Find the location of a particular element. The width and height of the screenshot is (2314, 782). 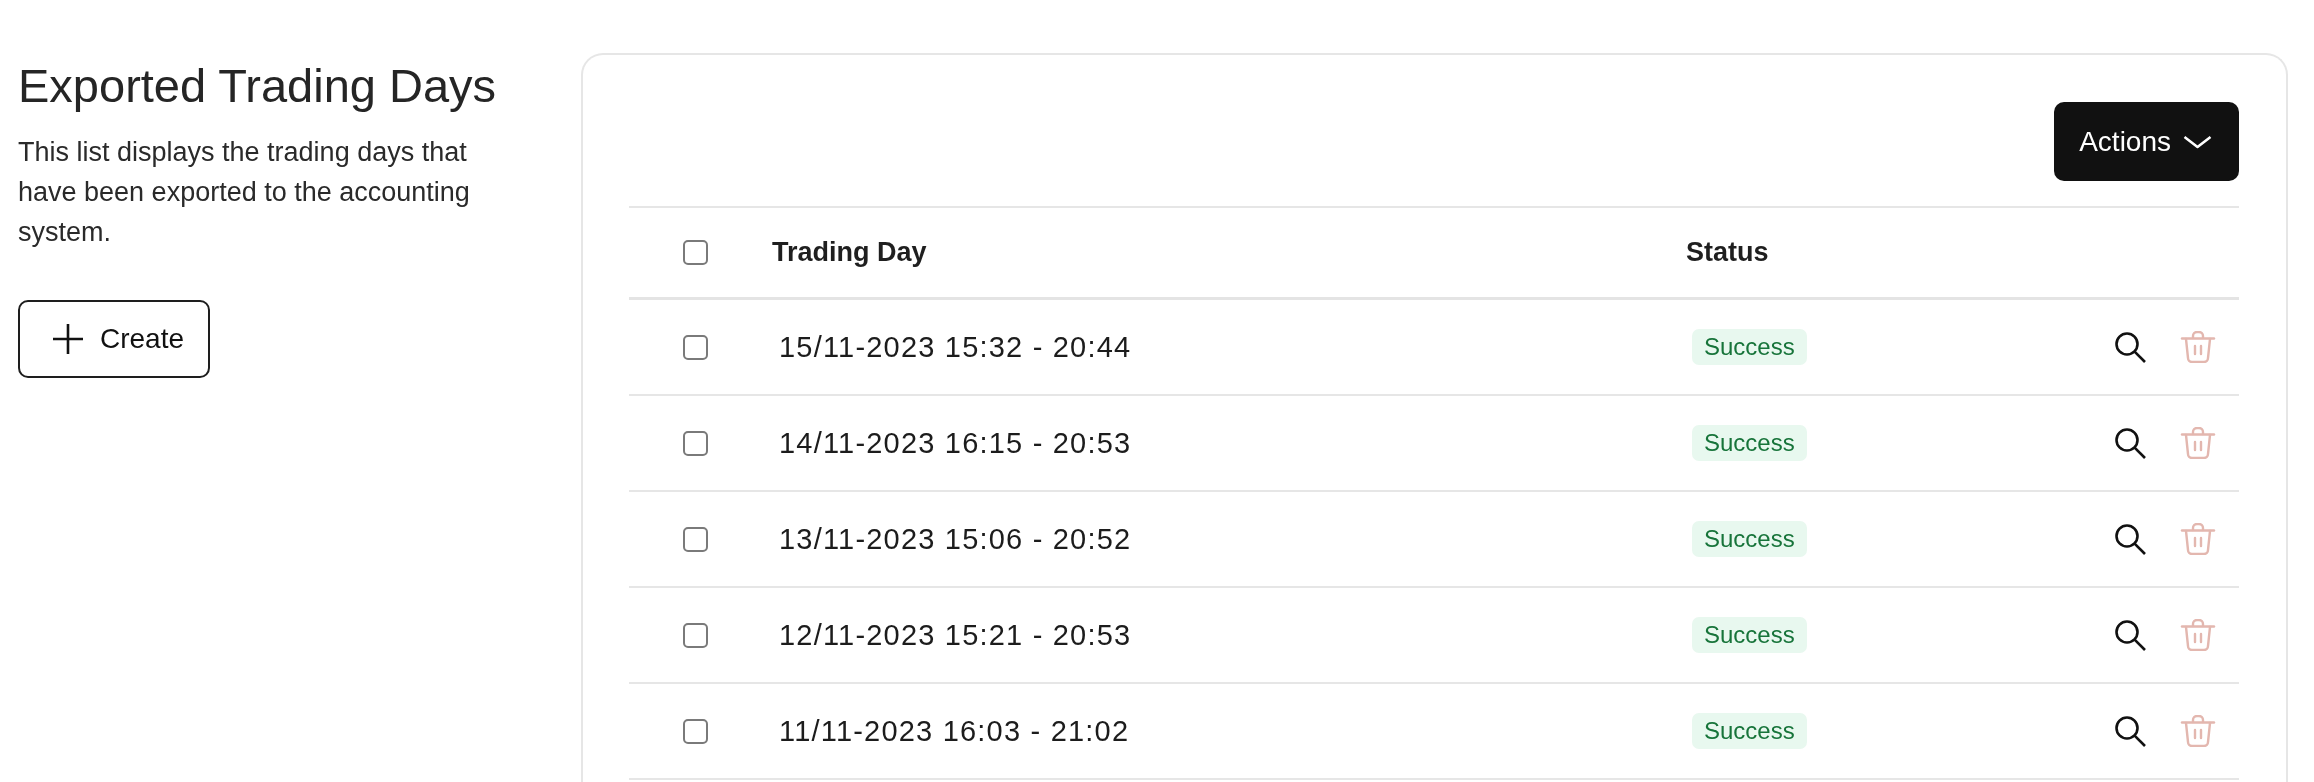

create-button: Create is located at coordinates (114, 339).